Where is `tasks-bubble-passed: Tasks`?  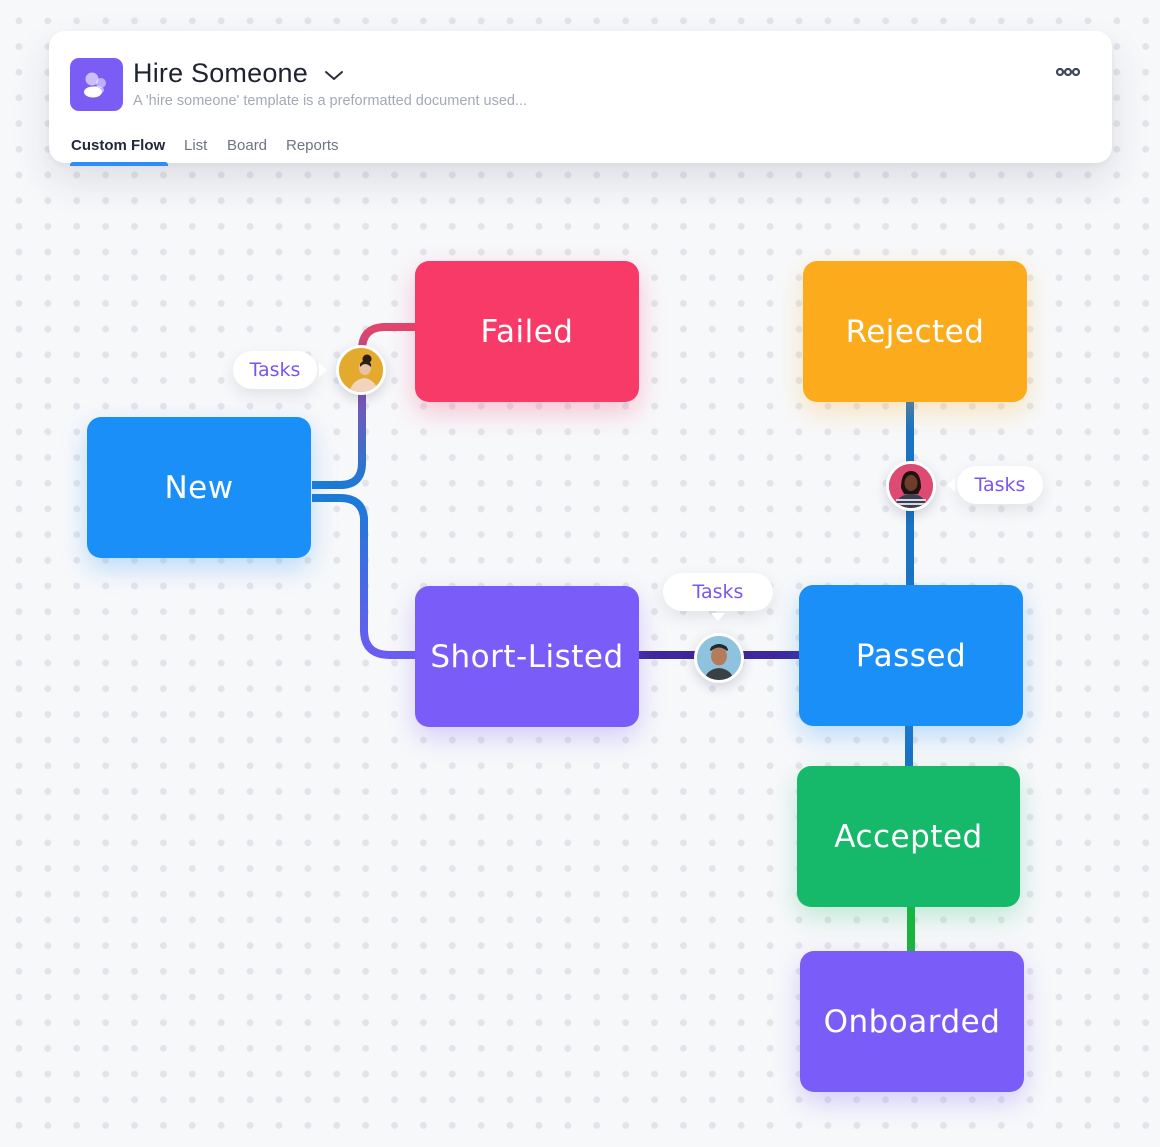 tasks-bubble-passed: Tasks is located at coordinates (718, 597).